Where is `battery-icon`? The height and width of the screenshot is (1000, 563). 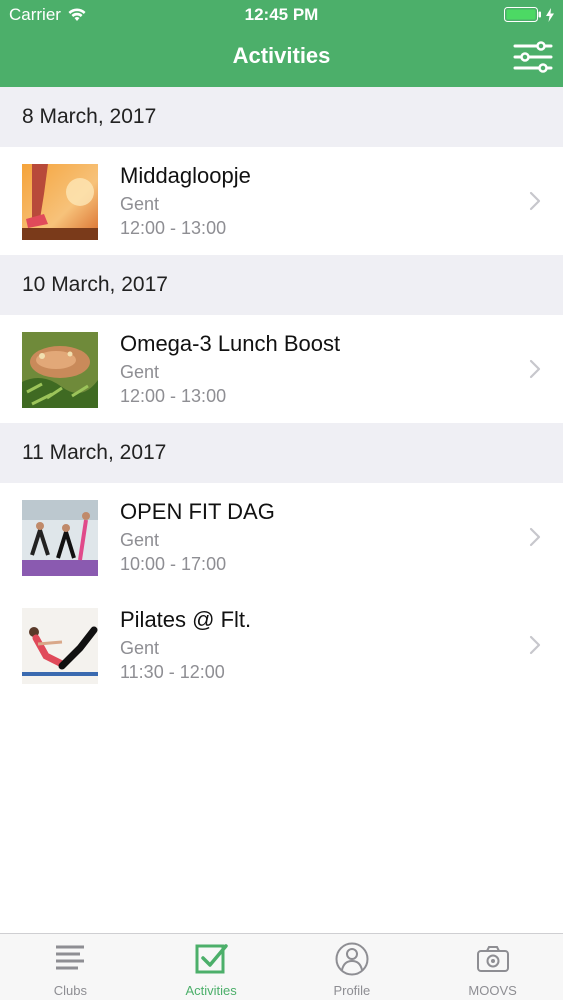 battery-icon is located at coordinates (522, 14).